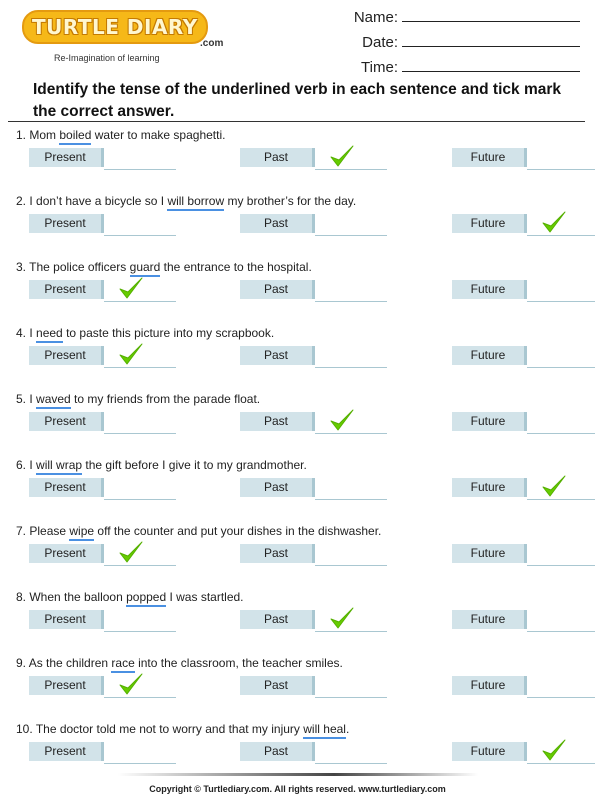 The height and width of the screenshot is (800, 595). What do you see at coordinates (44, 135) in the screenshot?
I see `sentence-before: Mom` at bounding box center [44, 135].